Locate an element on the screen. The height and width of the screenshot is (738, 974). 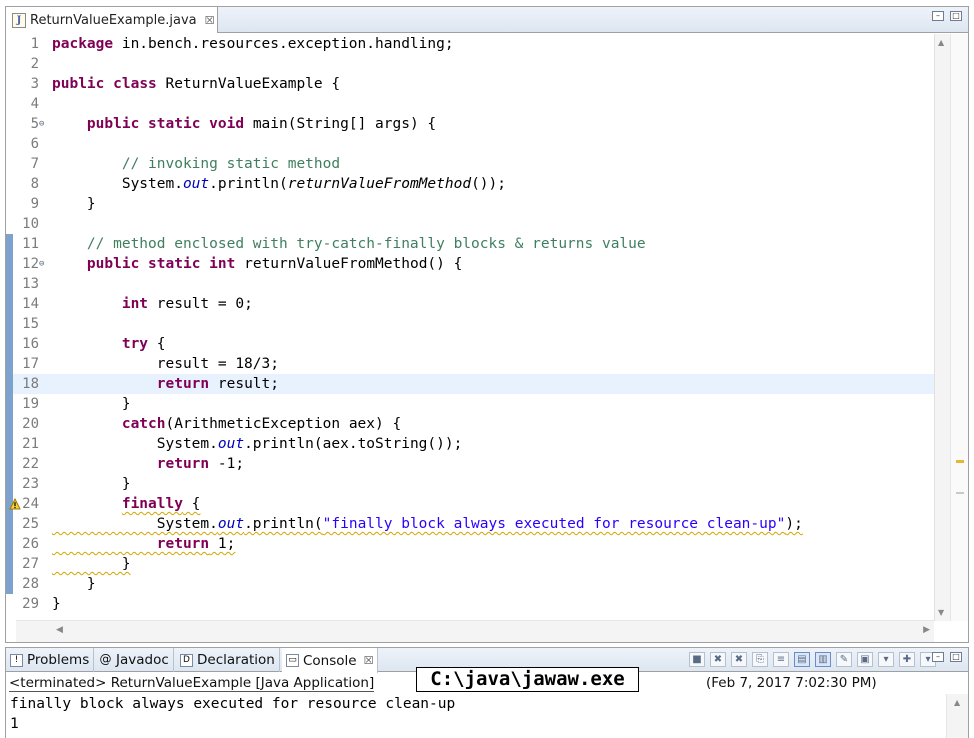
scroll-left-icon: ◀ is located at coordinates (59, 630).